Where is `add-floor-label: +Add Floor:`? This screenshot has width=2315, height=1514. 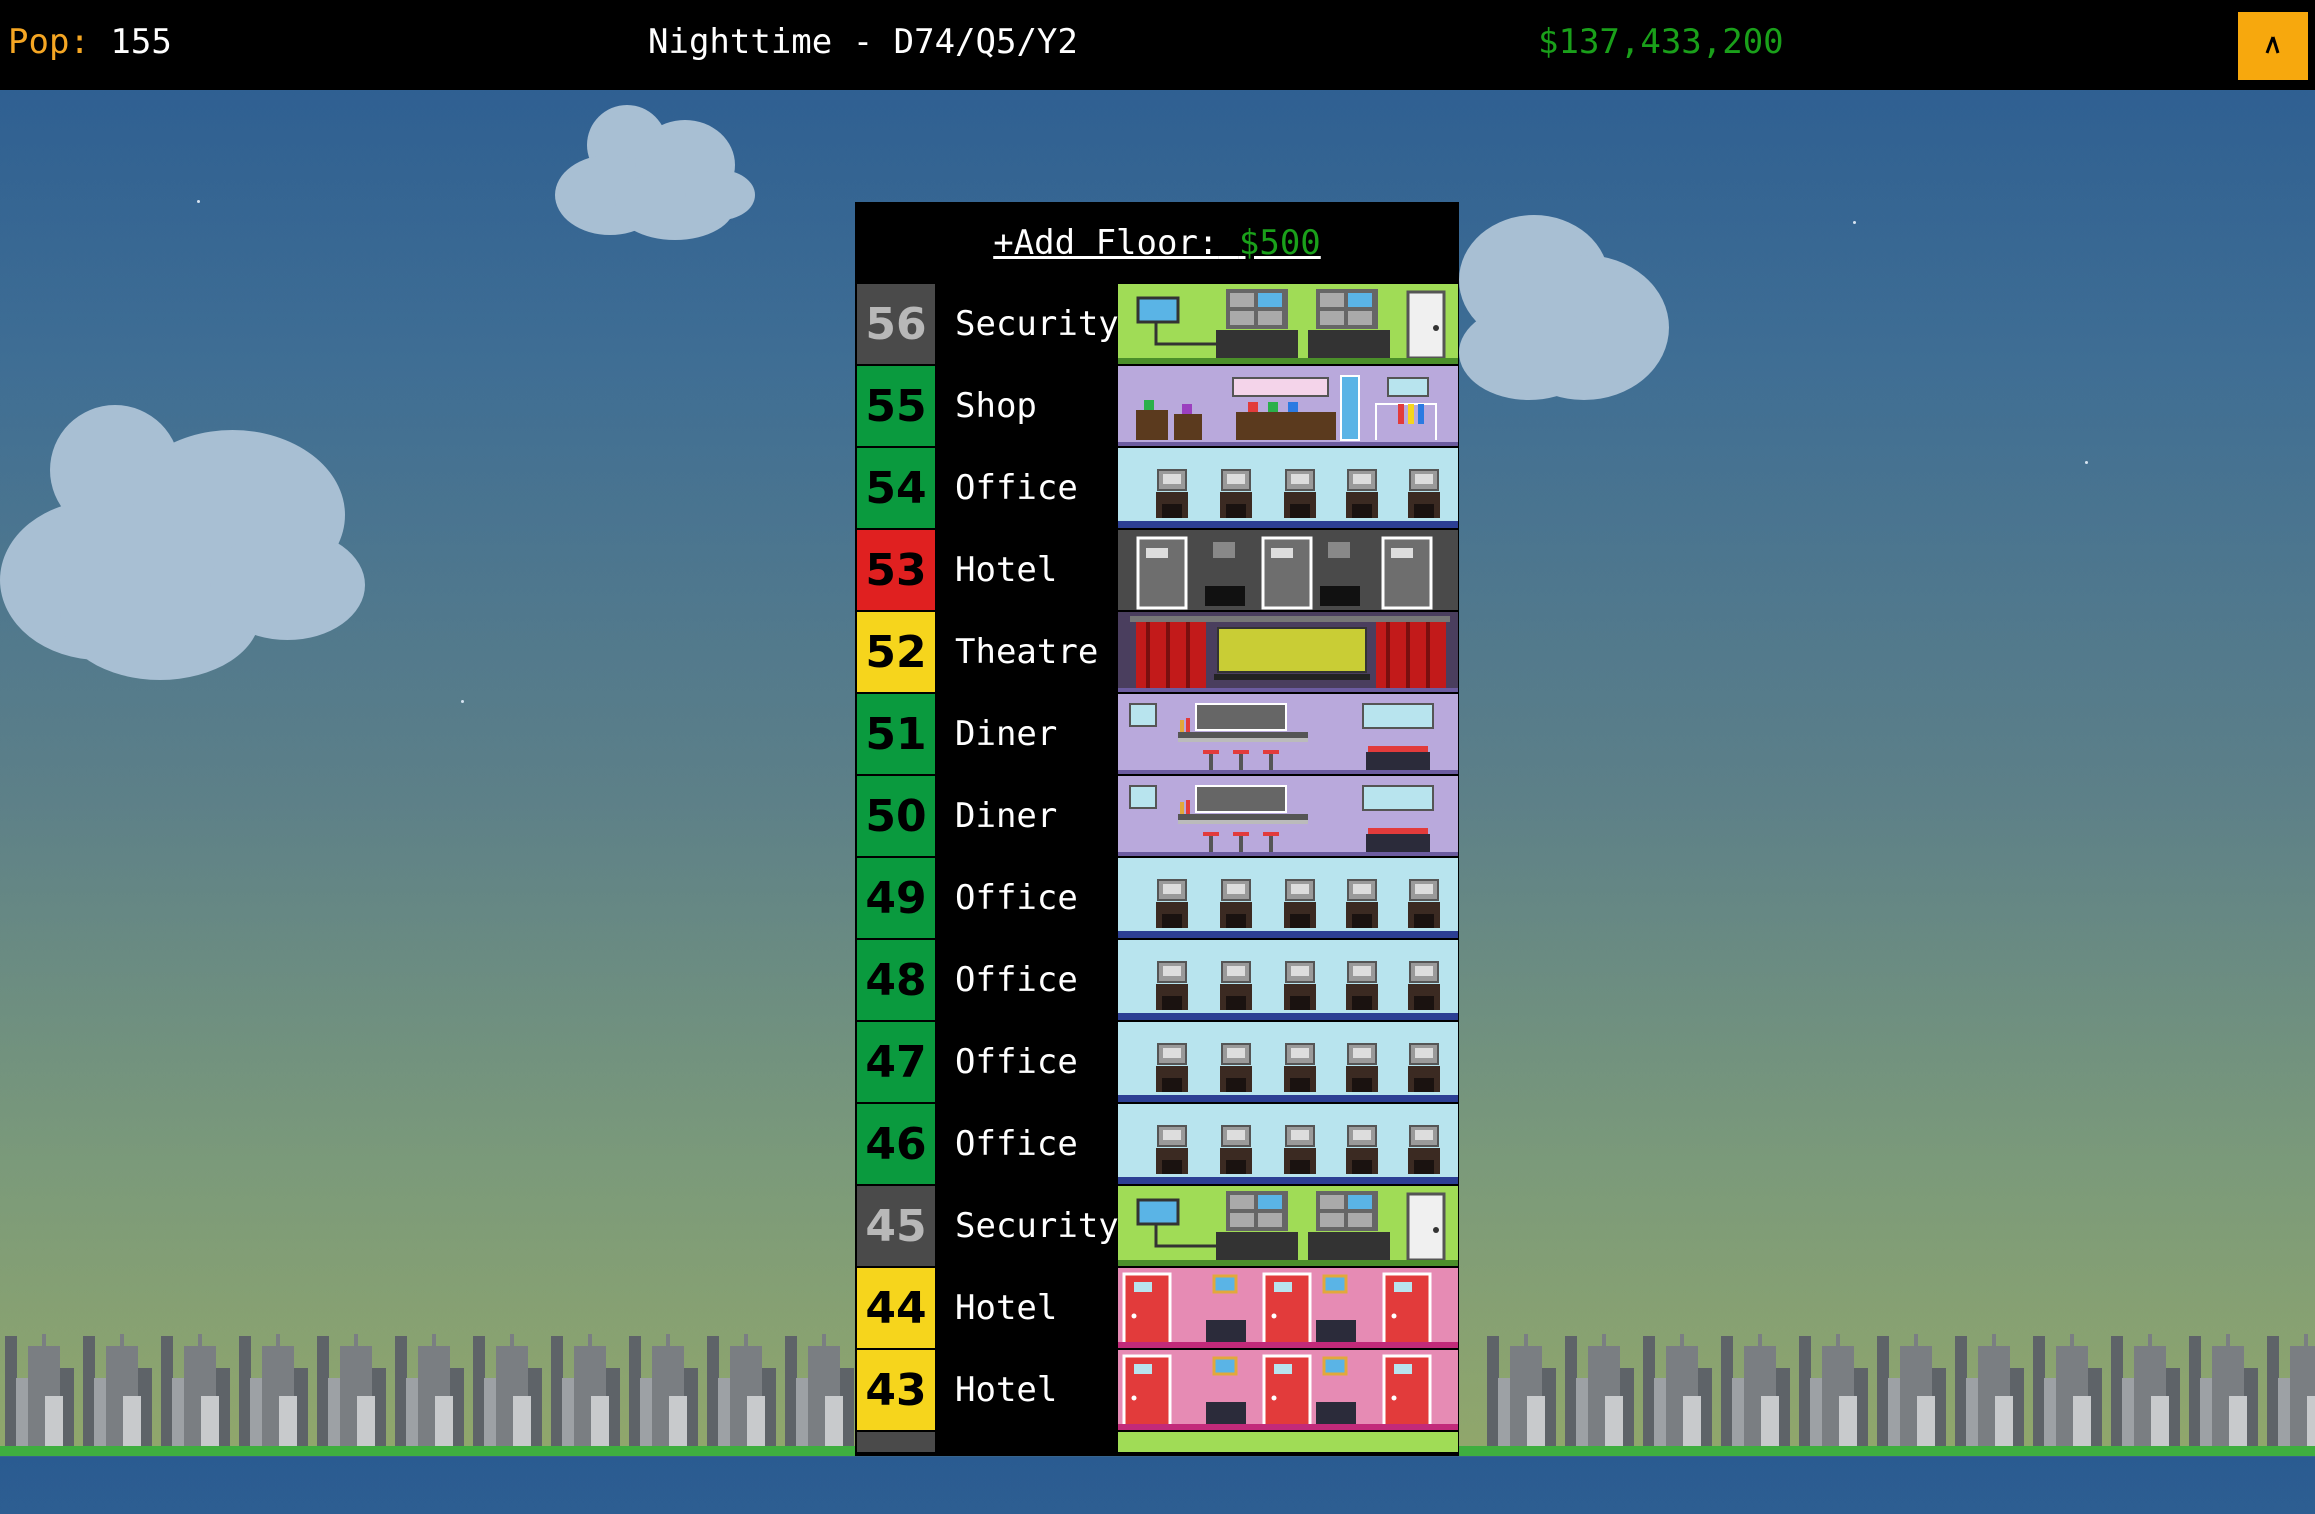 add-floor-label: +Add Floor: is located at coordinates (1106, 243).